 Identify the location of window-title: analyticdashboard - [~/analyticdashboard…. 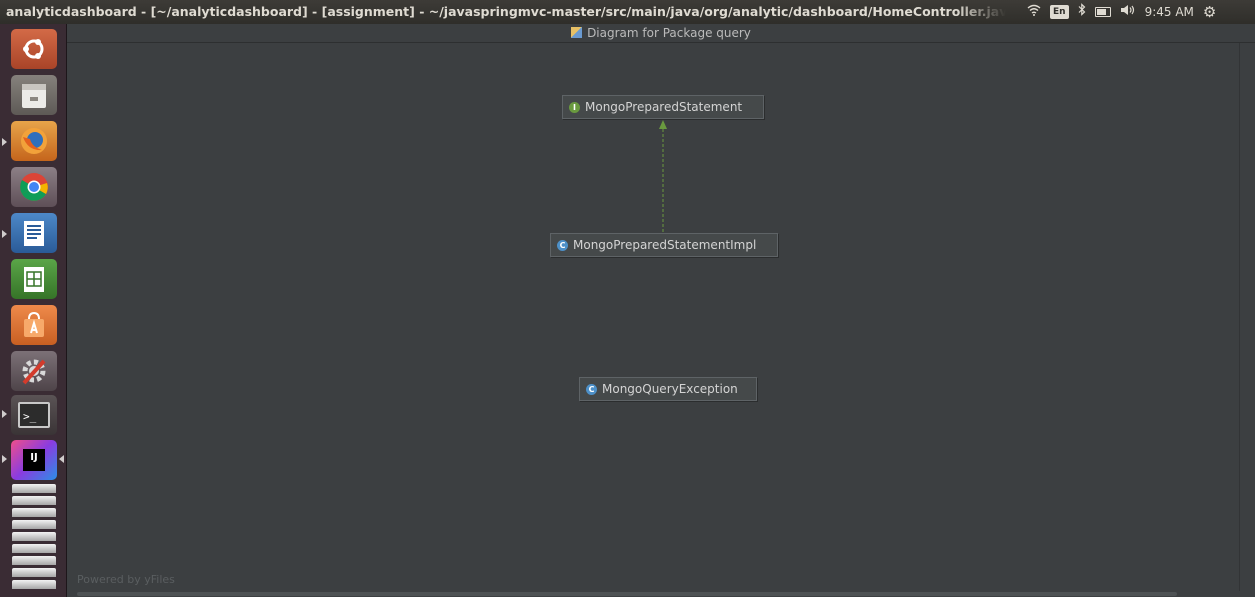
(506, 11).